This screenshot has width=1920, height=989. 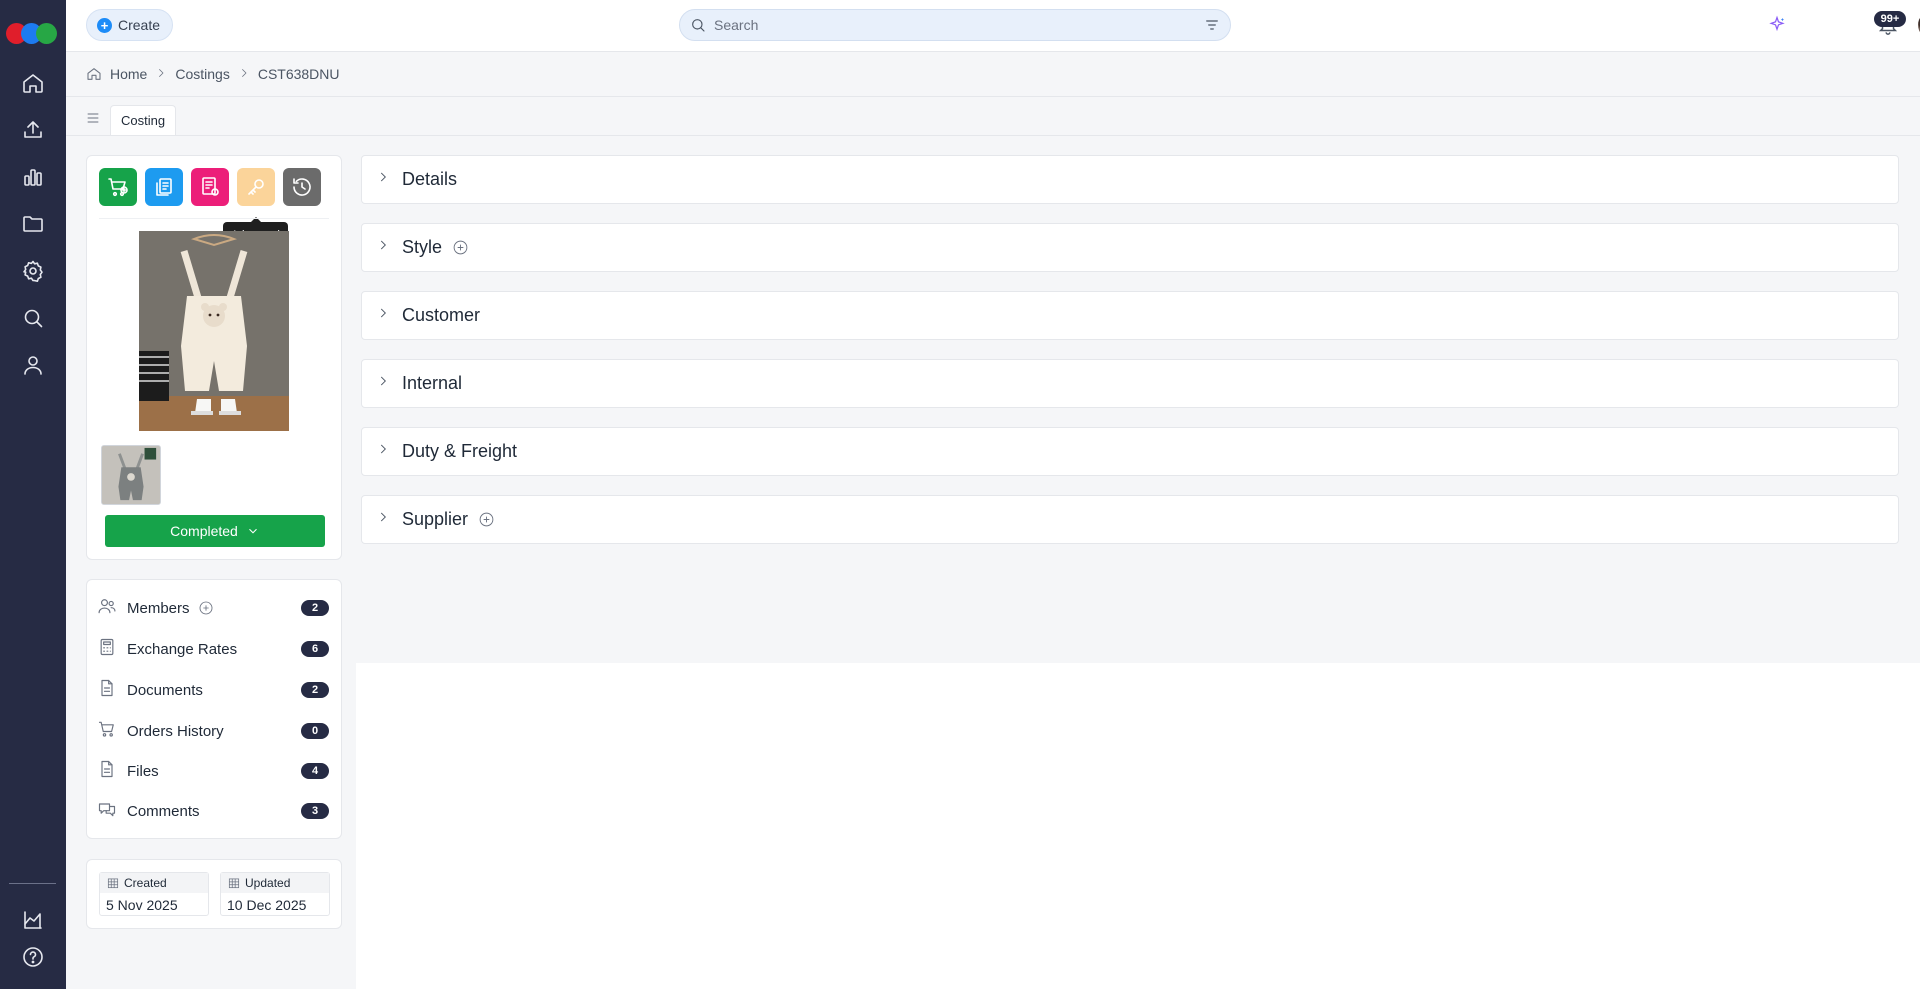 I want to click on create-label: Create, so click(x=139, y=25).